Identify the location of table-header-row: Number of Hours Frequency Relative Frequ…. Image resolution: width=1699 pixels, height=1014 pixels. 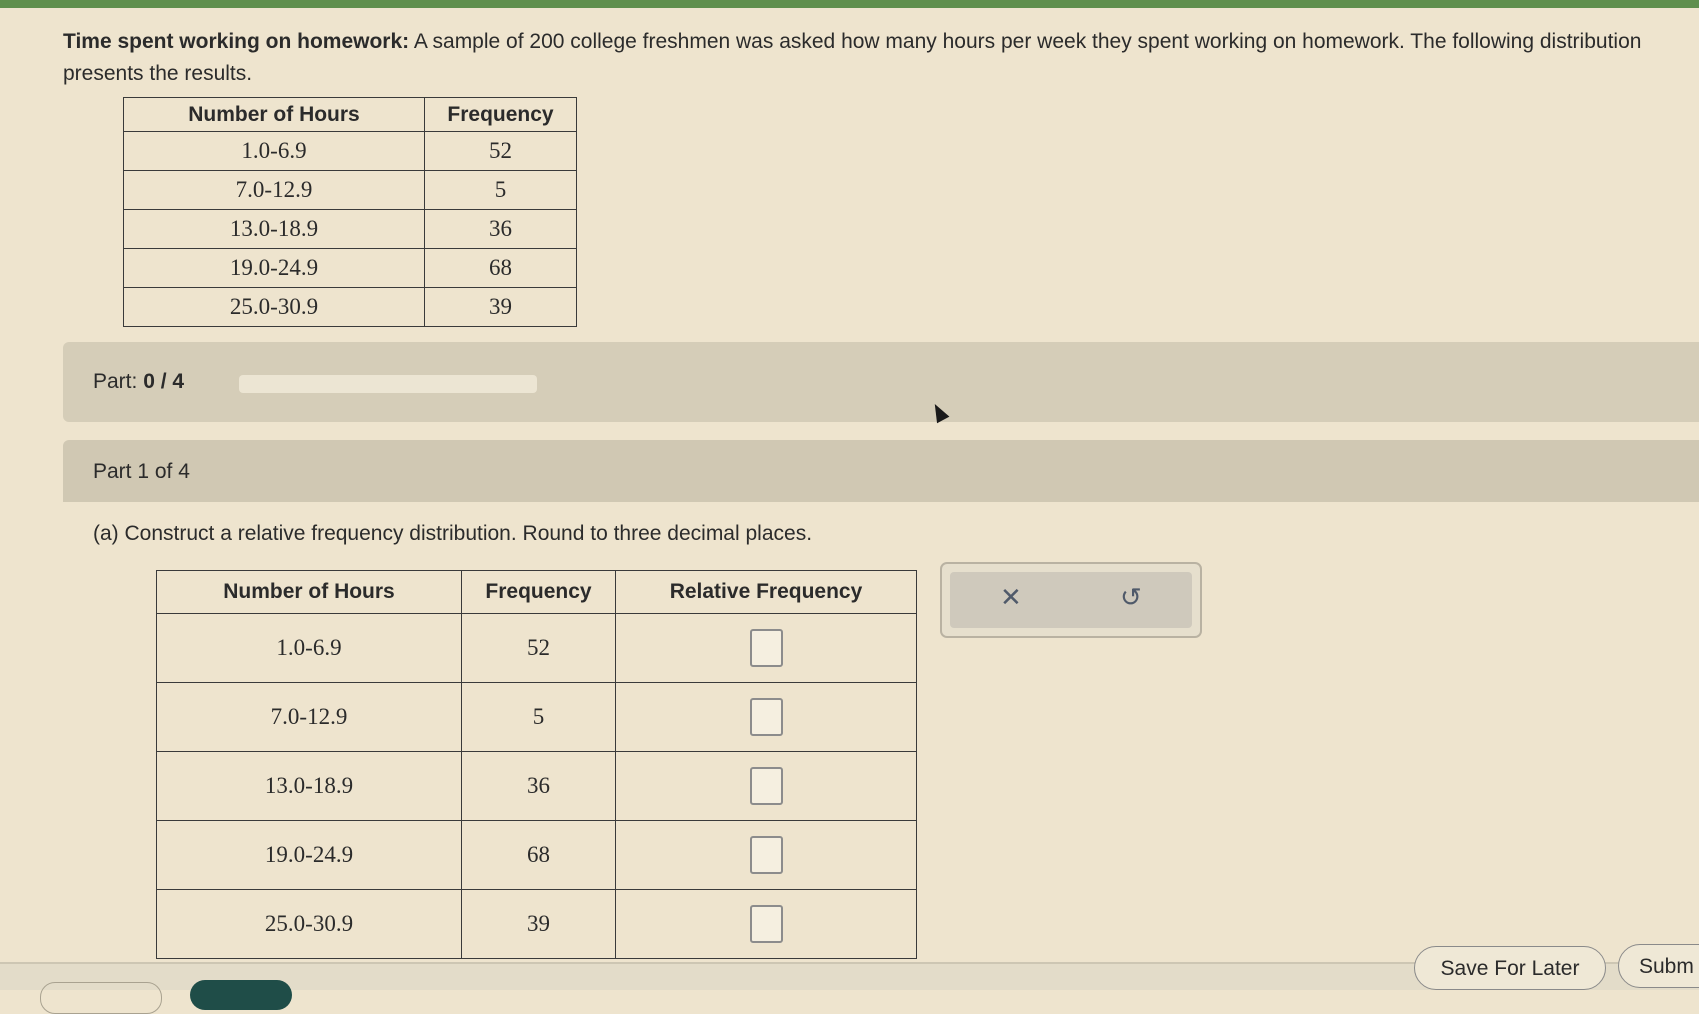
(536, 592).